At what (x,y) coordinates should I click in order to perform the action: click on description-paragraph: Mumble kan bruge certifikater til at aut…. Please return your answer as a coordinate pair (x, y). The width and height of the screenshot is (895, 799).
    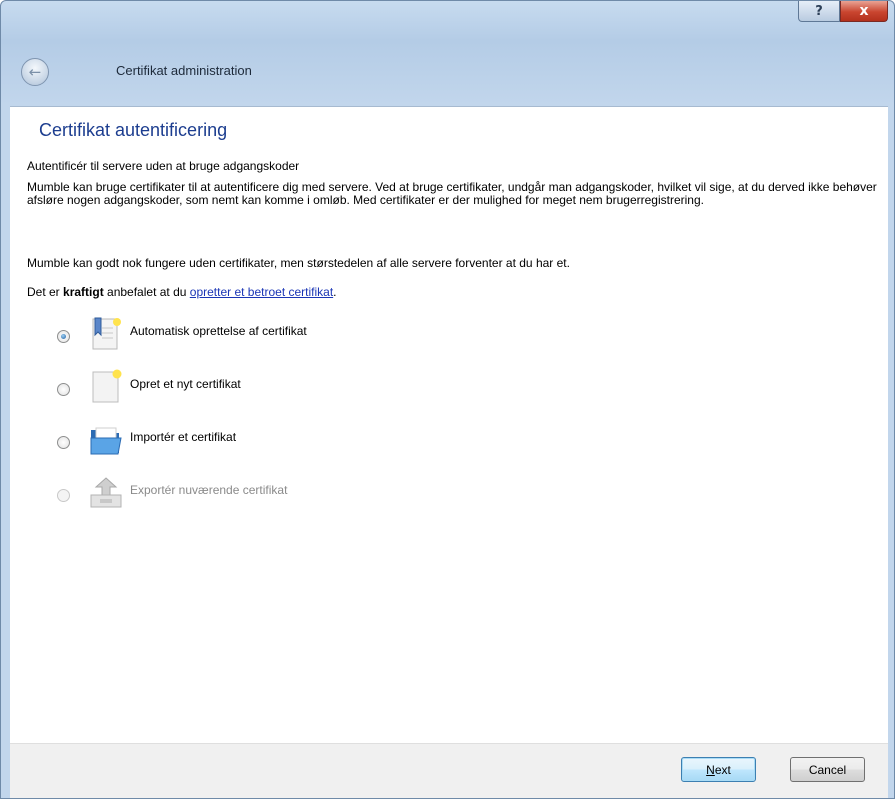
    Looking at the image, I should click on (452, 193).